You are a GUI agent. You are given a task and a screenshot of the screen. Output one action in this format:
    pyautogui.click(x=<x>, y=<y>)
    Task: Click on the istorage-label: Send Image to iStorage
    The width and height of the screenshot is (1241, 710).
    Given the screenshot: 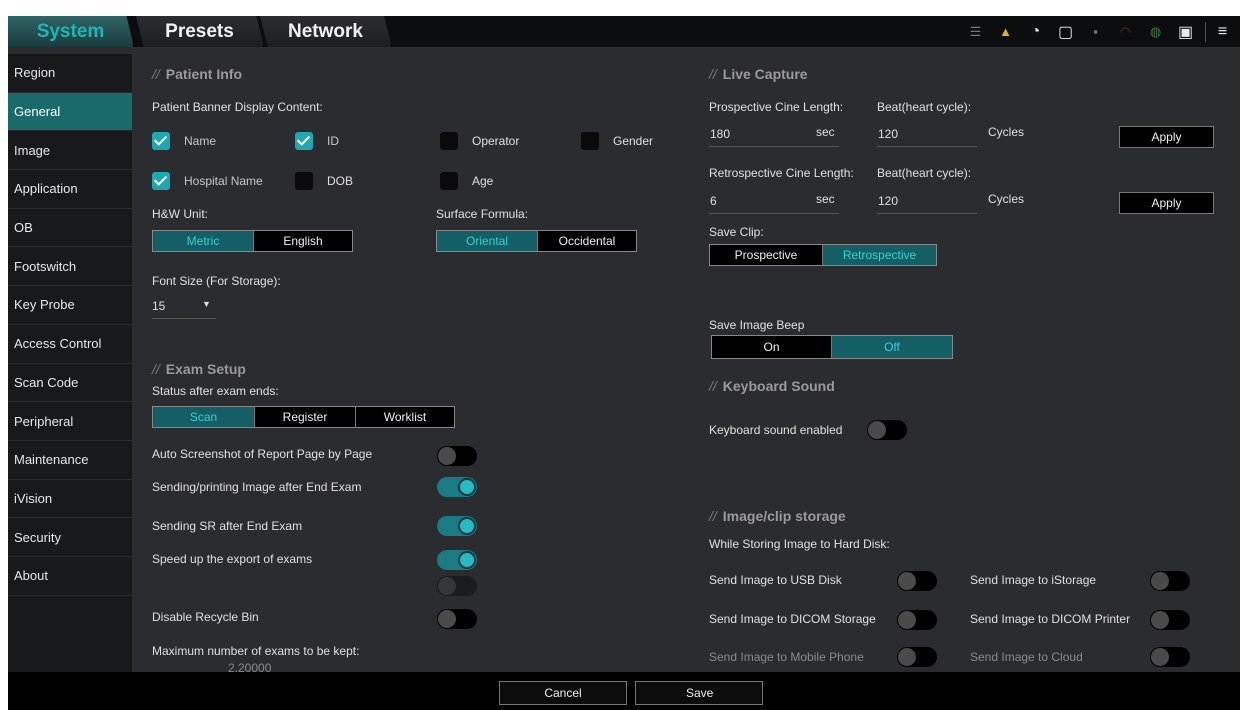 What is the action you would take?
    pyautogui.click(x=1033, y=580)
    